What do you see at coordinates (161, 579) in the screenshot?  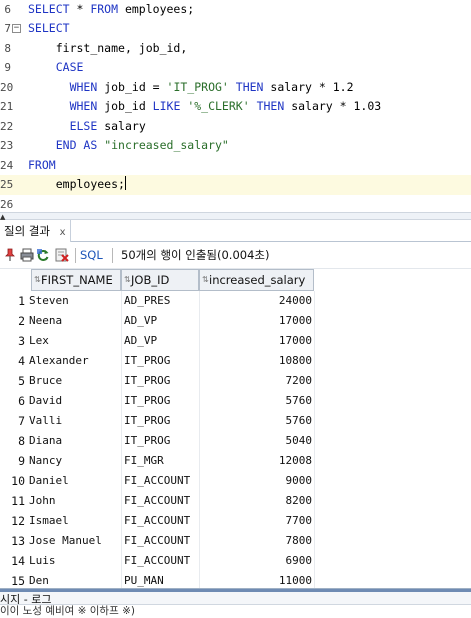 I see `cell-job-id: PU_MAN` at bounding box center [161, 579].